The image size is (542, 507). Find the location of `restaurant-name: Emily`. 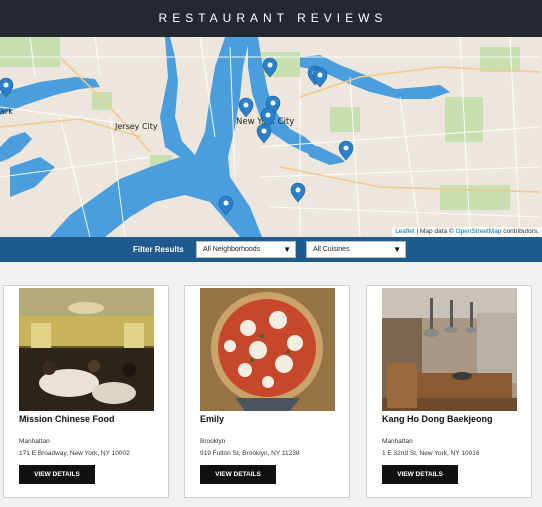

restaurant-name: Emily is located at coordinates (212, 419).